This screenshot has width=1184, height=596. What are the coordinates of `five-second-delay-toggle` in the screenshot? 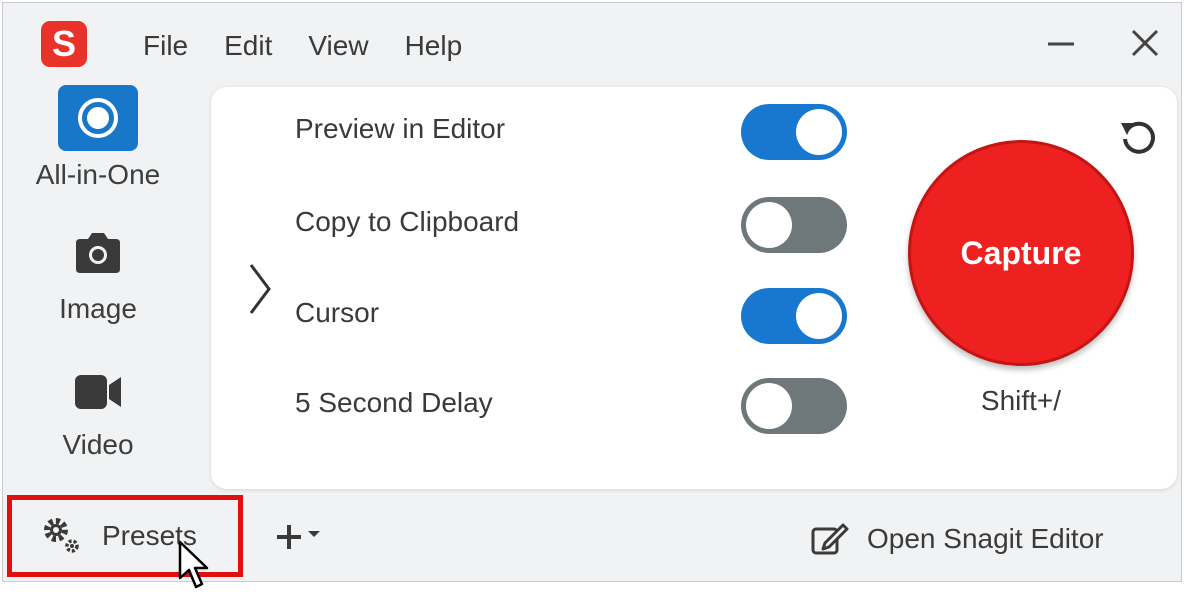 It's located at (794, 406).